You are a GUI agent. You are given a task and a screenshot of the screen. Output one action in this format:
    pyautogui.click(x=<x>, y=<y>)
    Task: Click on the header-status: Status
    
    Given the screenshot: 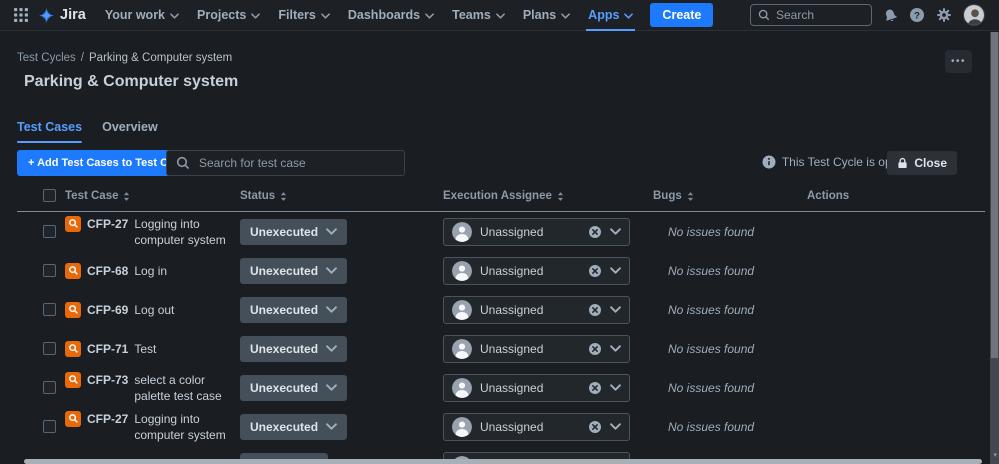 What is the action you would take?
    pyautogui.click(x=263, y=196)
    